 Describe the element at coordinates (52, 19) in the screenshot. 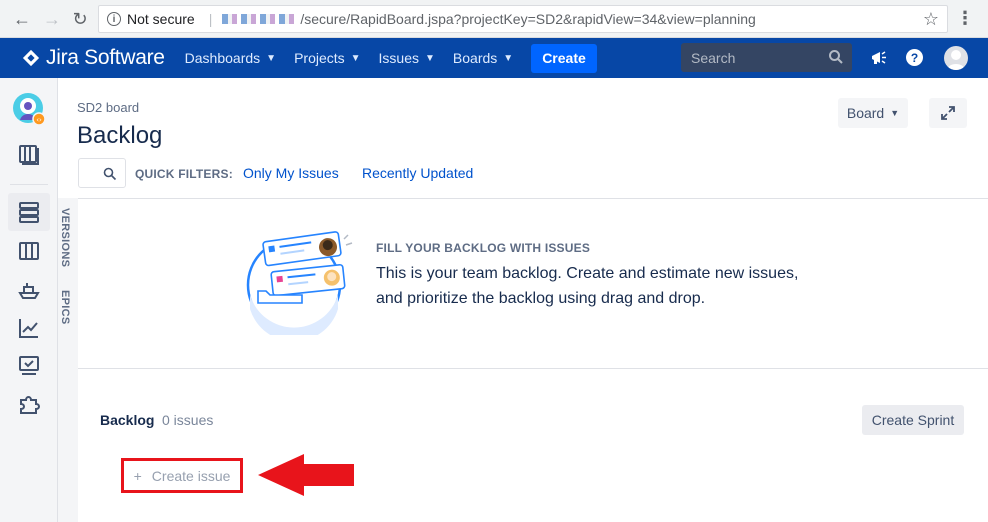

I see `forward-icon: →` at that location.